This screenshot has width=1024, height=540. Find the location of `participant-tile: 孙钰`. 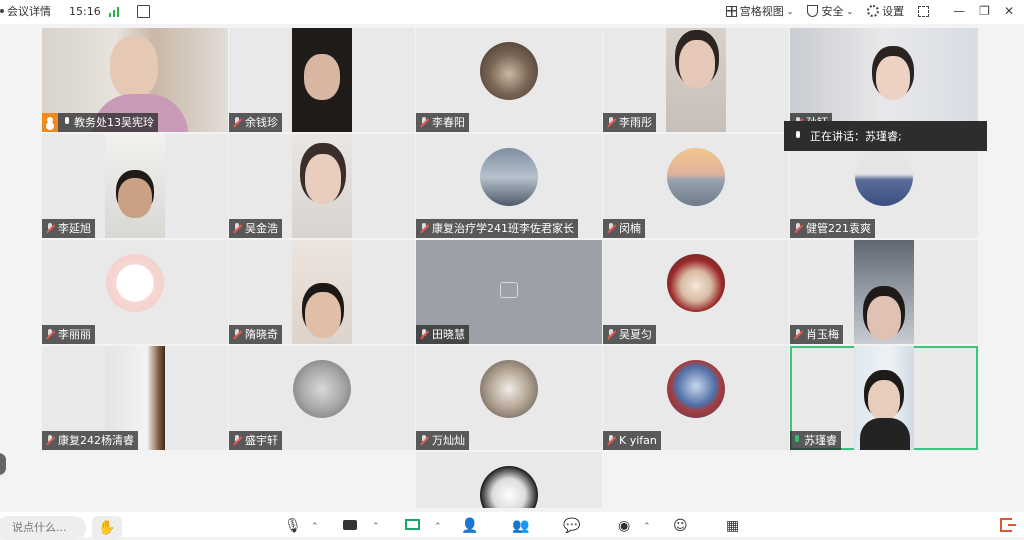

participant-tile: 孙钰 is located at coordinates (884, 80).